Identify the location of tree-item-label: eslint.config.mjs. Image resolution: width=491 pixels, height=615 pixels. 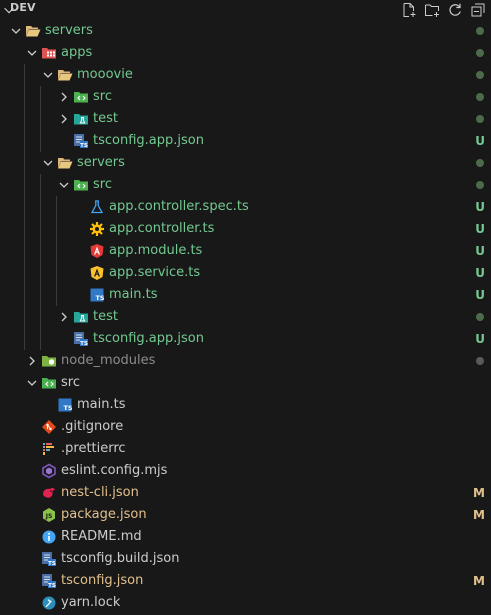
(114, 470).